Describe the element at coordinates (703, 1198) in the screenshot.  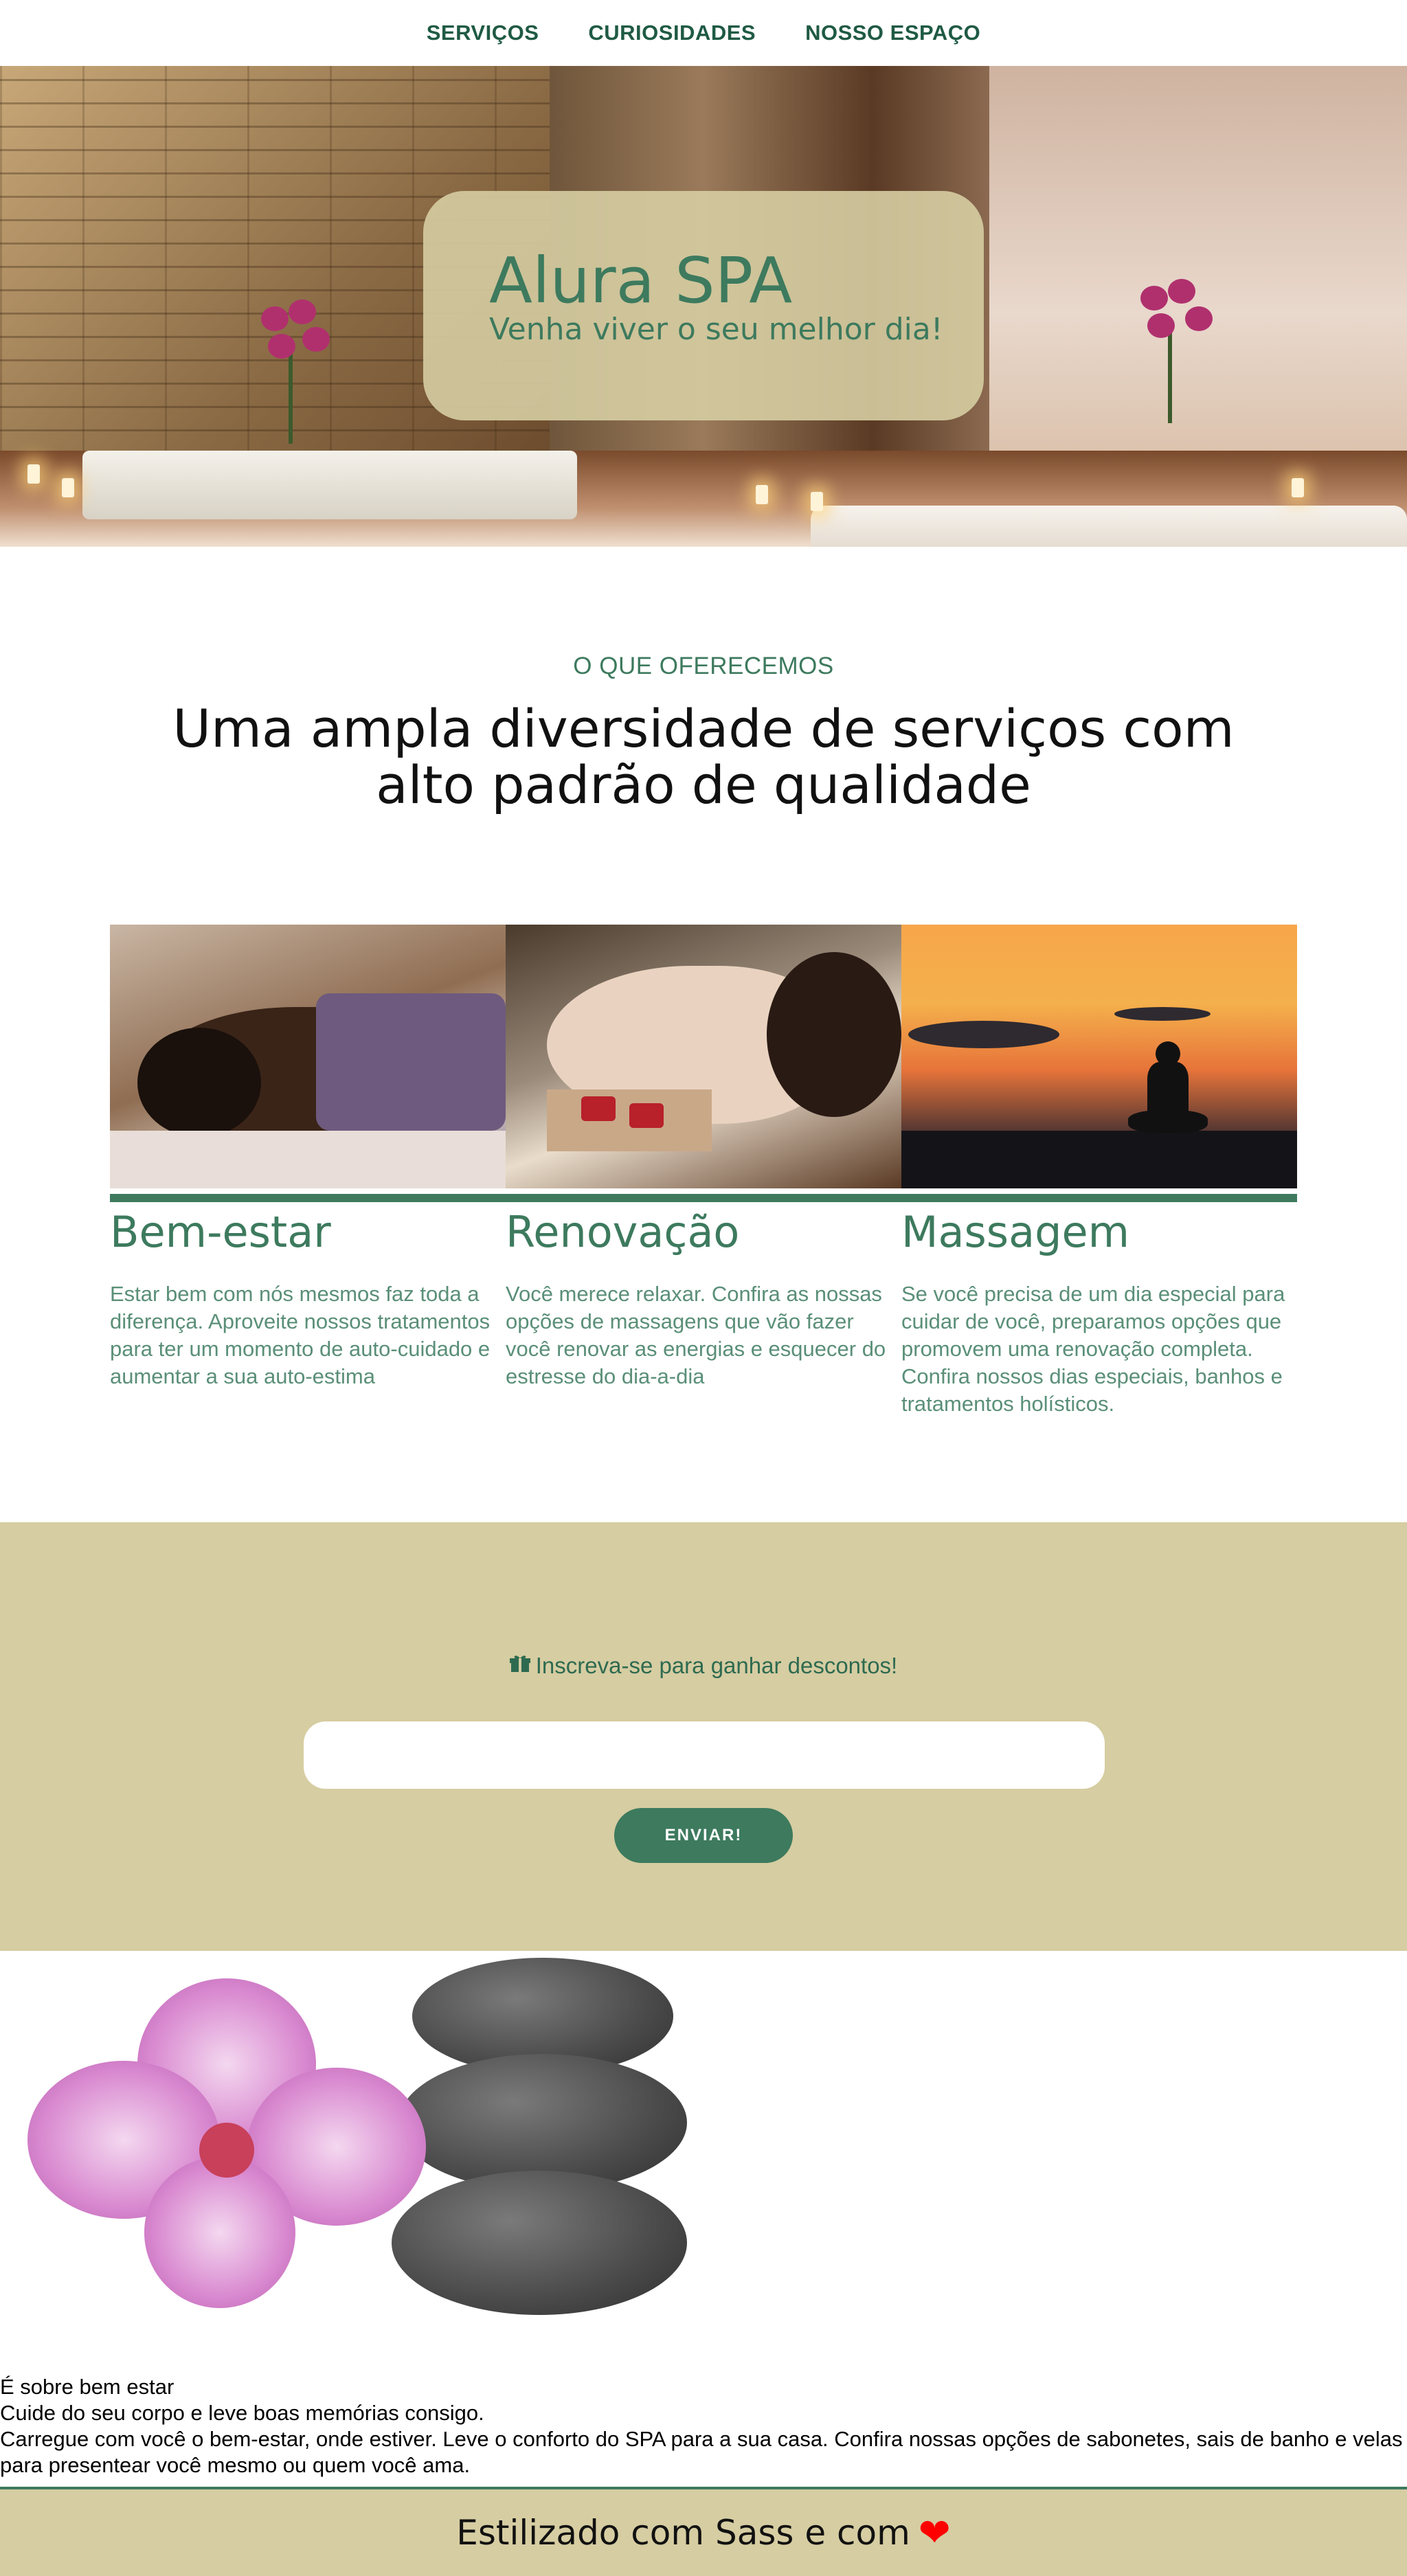
I see `services-divider` at that location.